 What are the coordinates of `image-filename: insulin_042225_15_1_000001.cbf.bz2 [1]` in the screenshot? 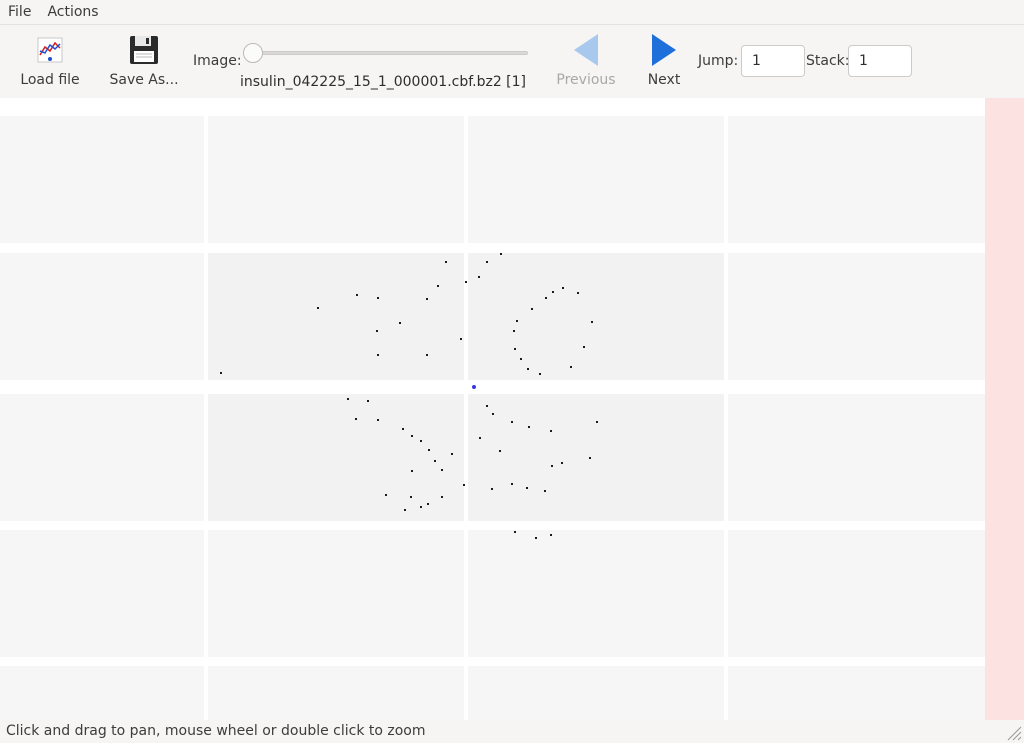 It's located at (383, 82).